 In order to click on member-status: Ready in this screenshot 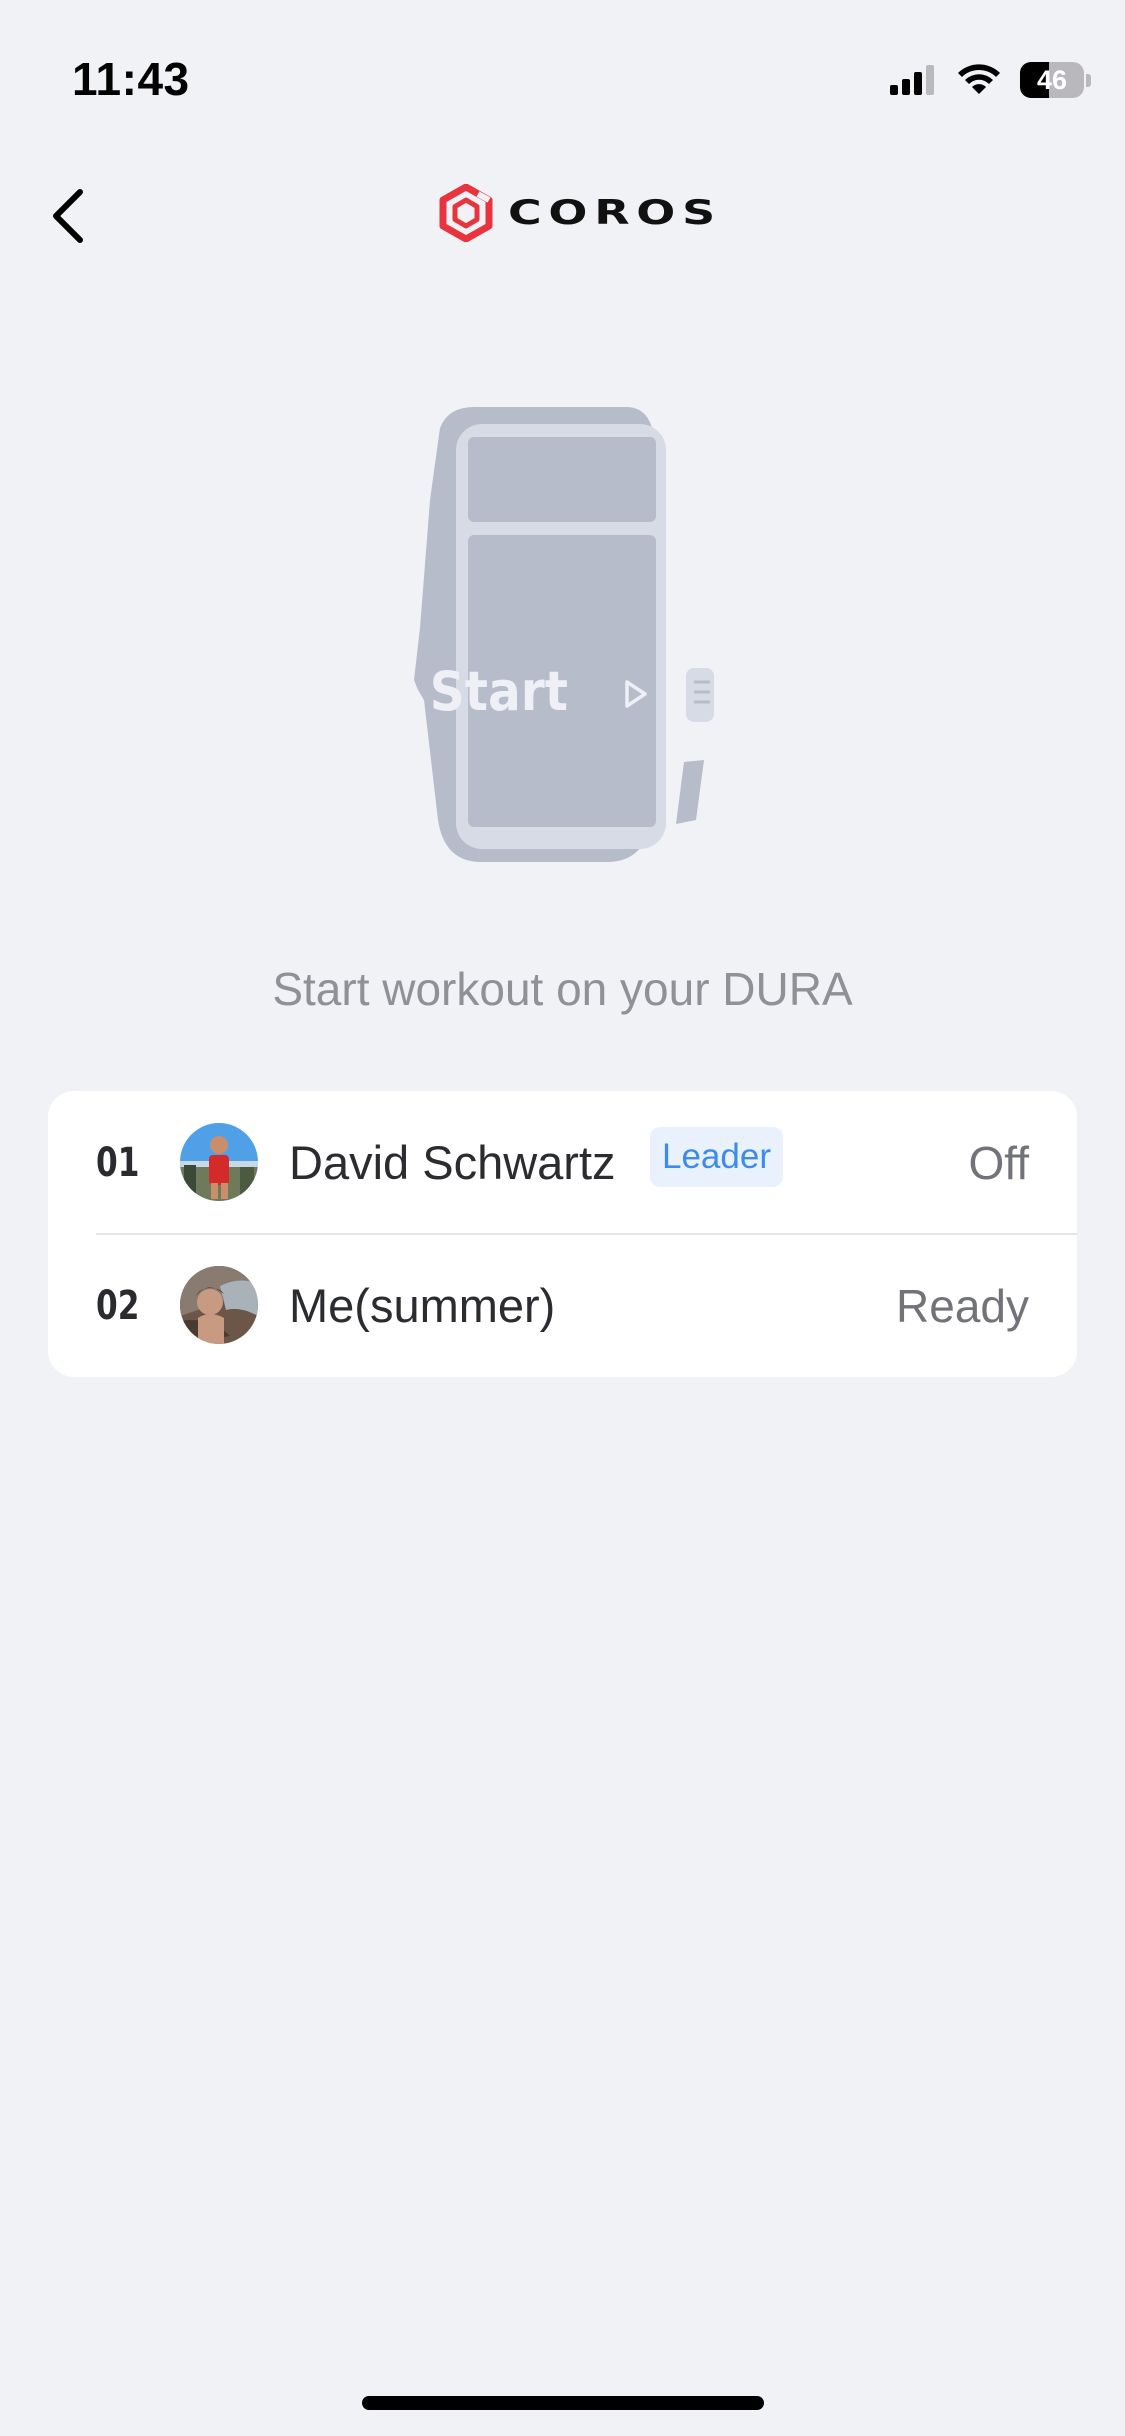, I will do `click(962, 1305)`.